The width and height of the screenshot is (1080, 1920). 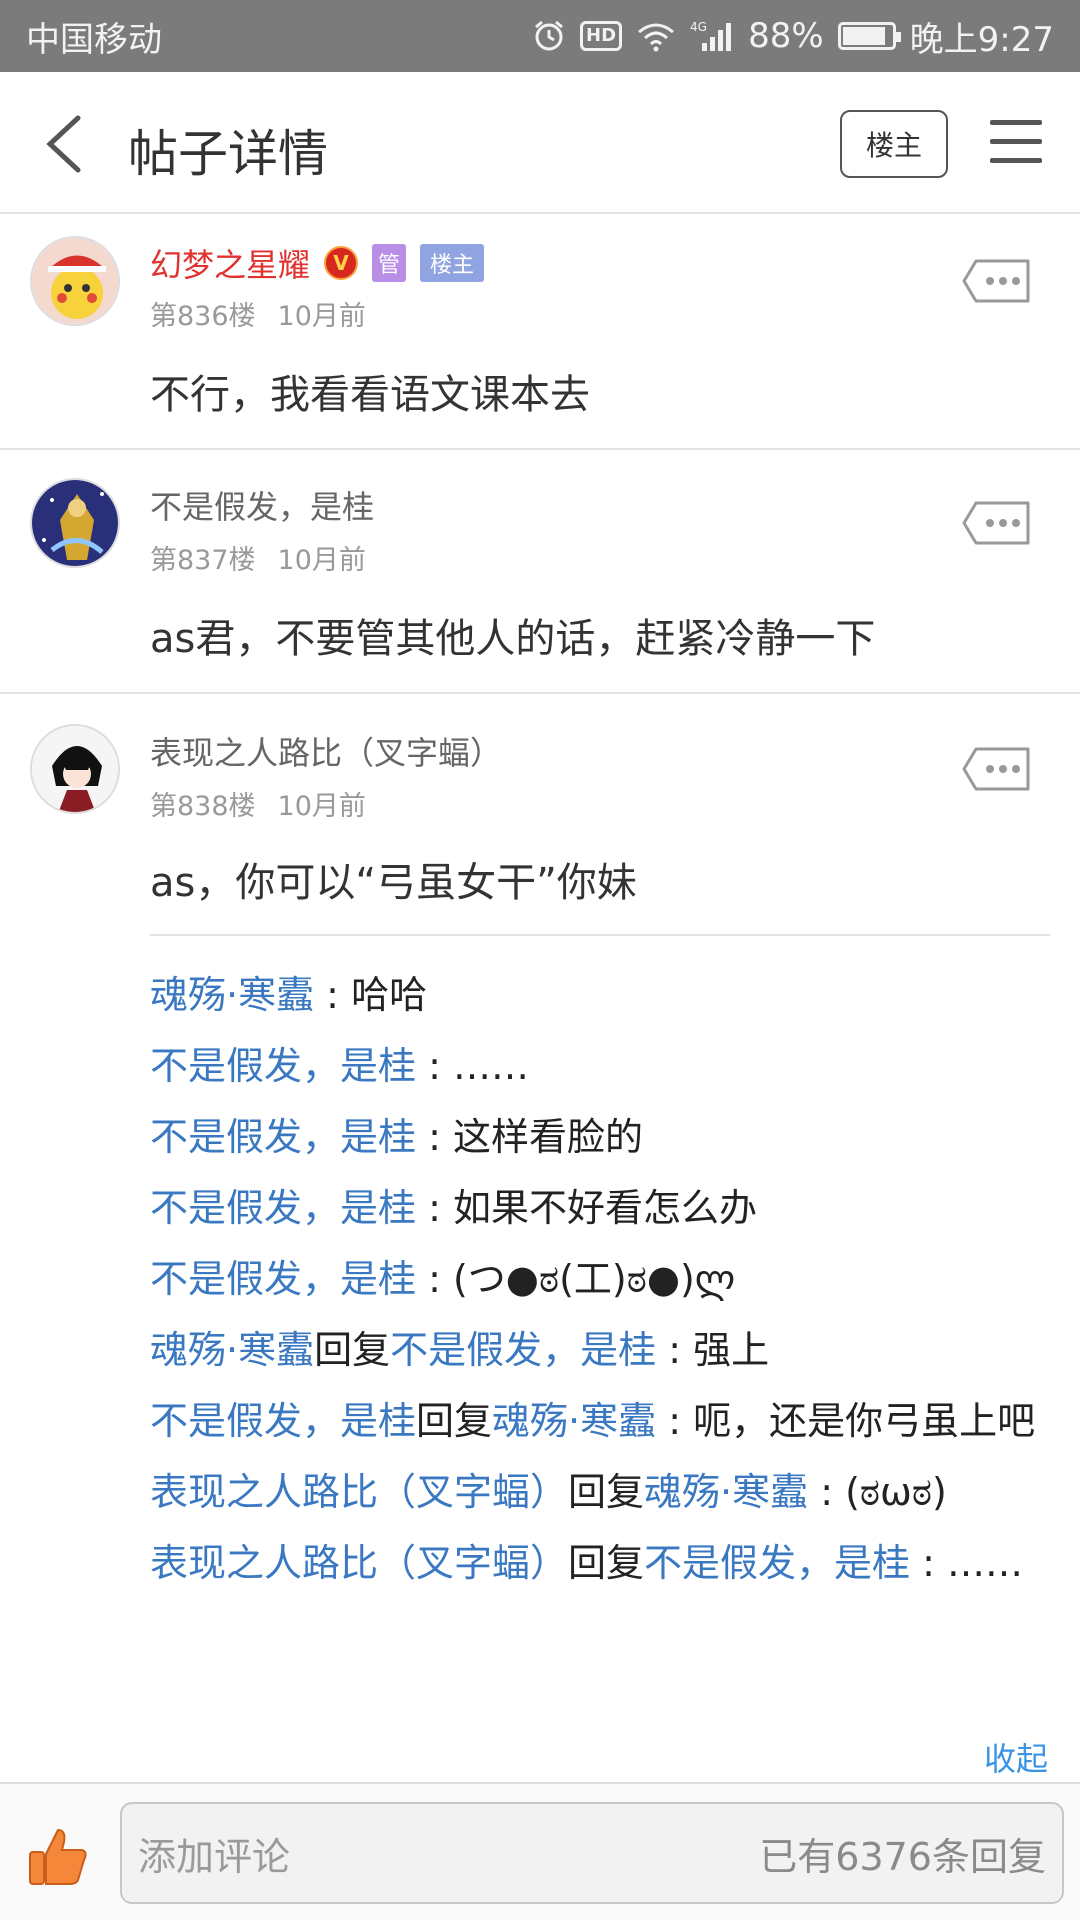 What do you see at coordinates (370, 395) in the screenshot?
I see `post-content: 不行，我看看语文课本去` at bounding box center [370, 395].